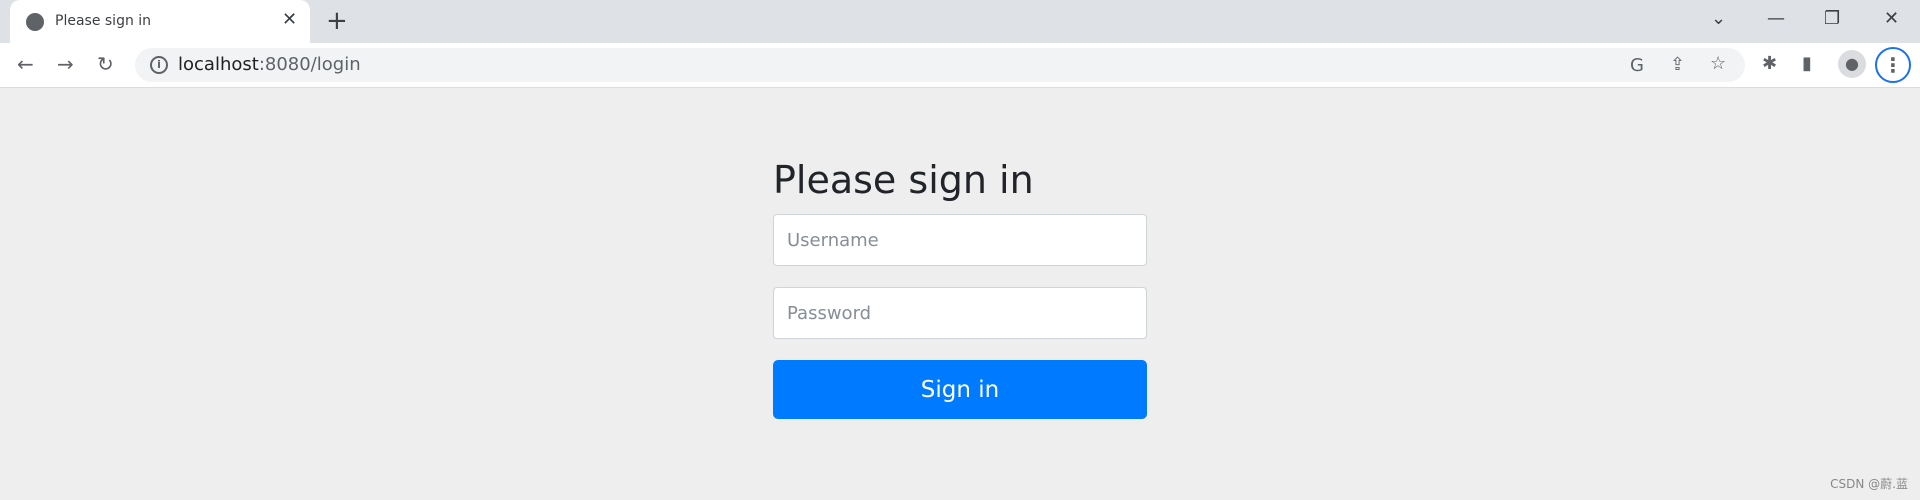  Describe the element at coordinates (960, 389) in the screenshot. I see `sign-in-button: Sign in` at that location.